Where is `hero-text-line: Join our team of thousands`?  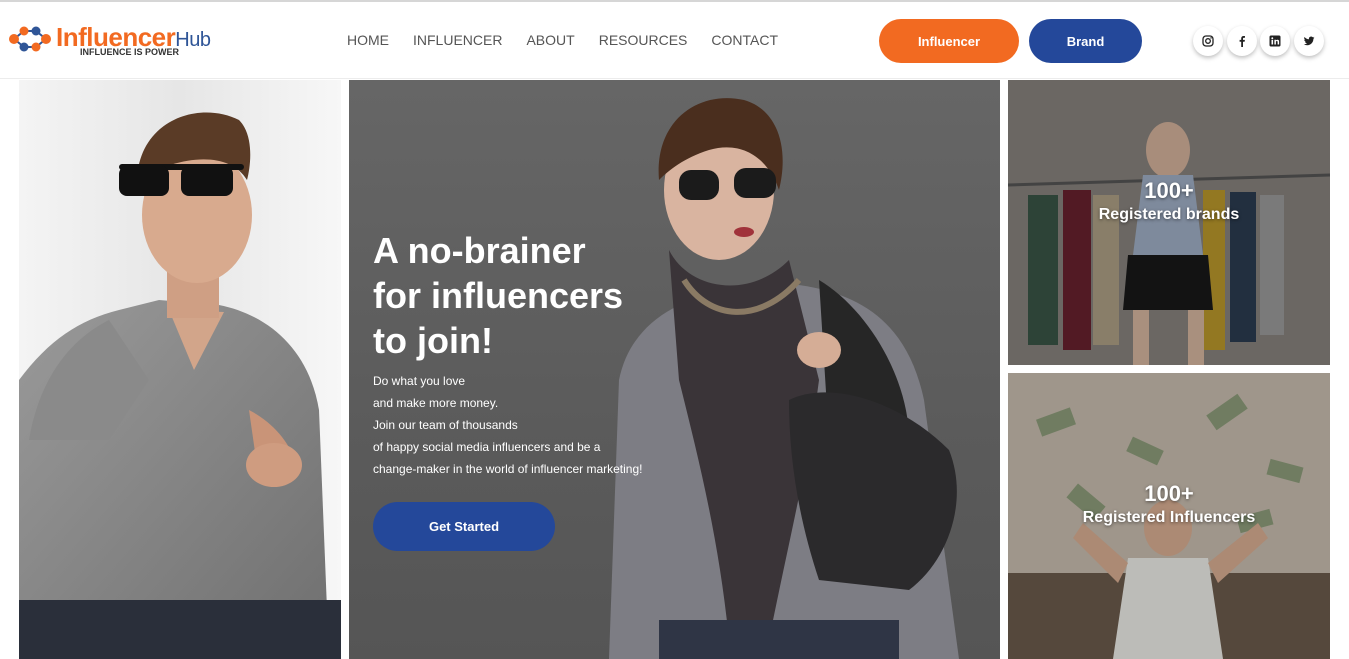 hero-text-line: Join our team of thousands is located at coordinates (445, 425).